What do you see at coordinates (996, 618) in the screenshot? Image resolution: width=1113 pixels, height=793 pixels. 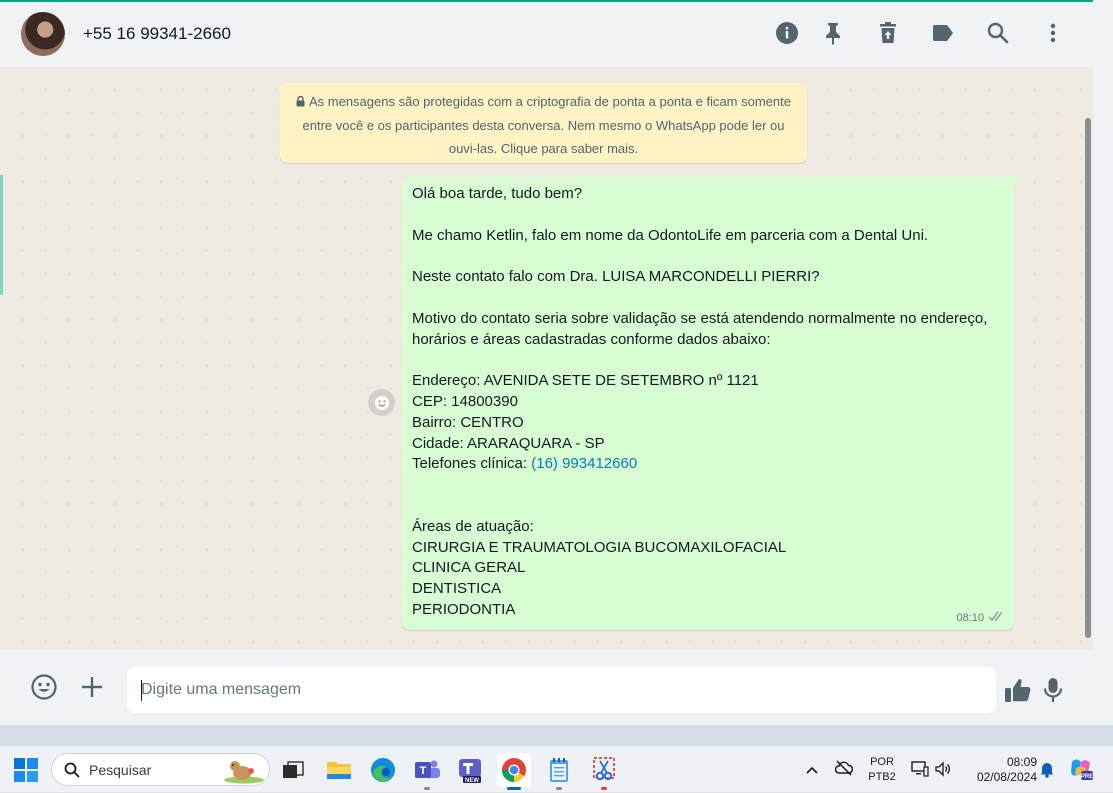 I see `double-check-icon` at bounding box center [996, 618].